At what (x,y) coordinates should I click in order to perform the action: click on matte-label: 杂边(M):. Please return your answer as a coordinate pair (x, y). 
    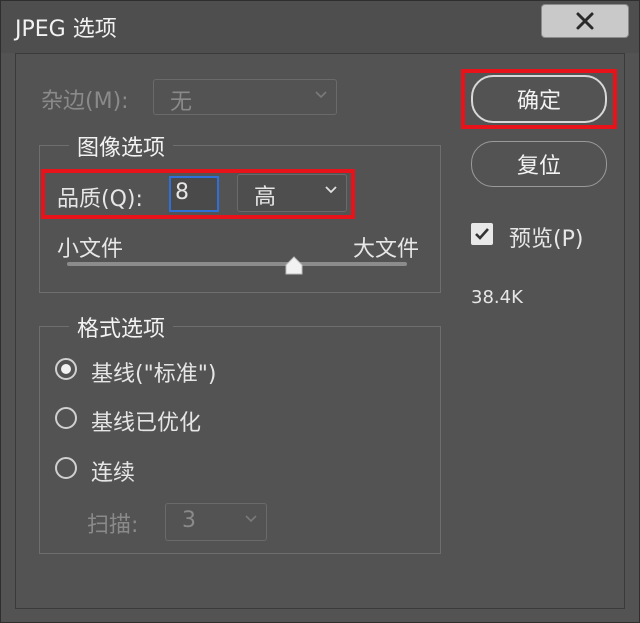
    Looking at the image, I should click on (85, 101).